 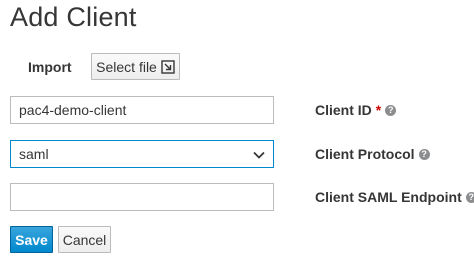 I want to click on select-file-button: Select file, so click(x=135, y=66).